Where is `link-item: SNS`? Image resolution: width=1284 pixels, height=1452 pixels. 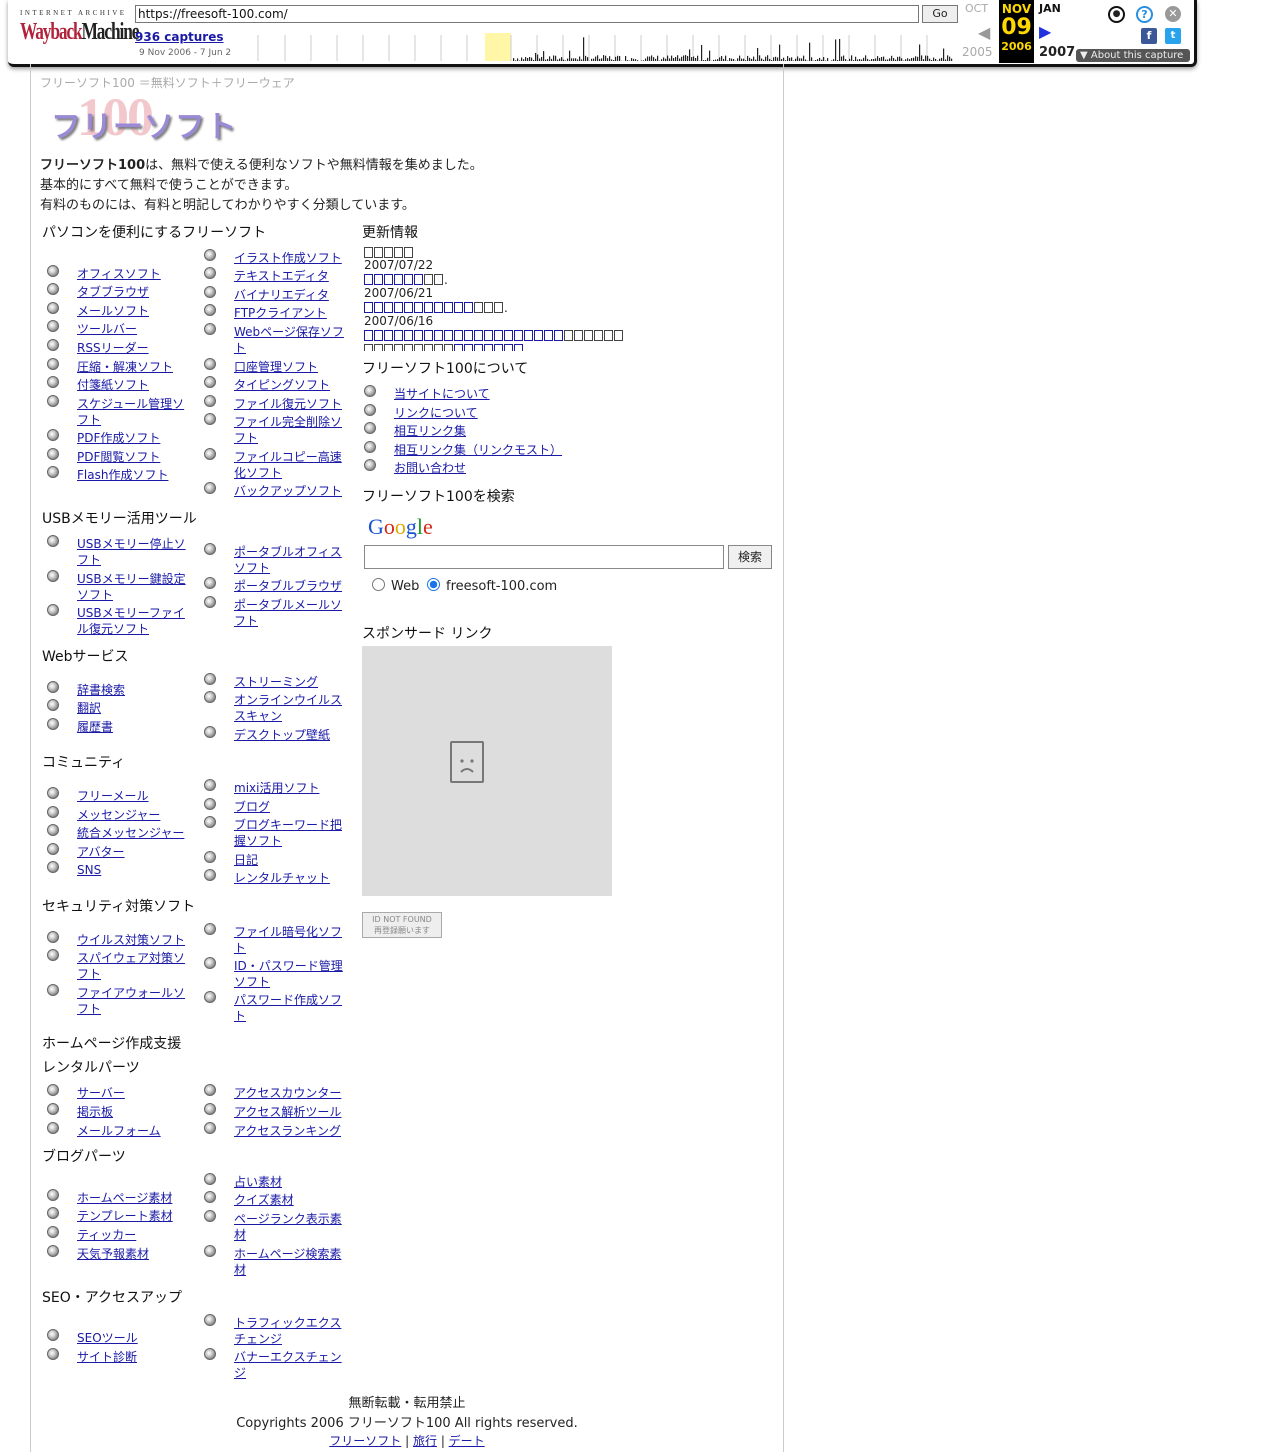
link-item: SNS is located at coordinates (117, 869).